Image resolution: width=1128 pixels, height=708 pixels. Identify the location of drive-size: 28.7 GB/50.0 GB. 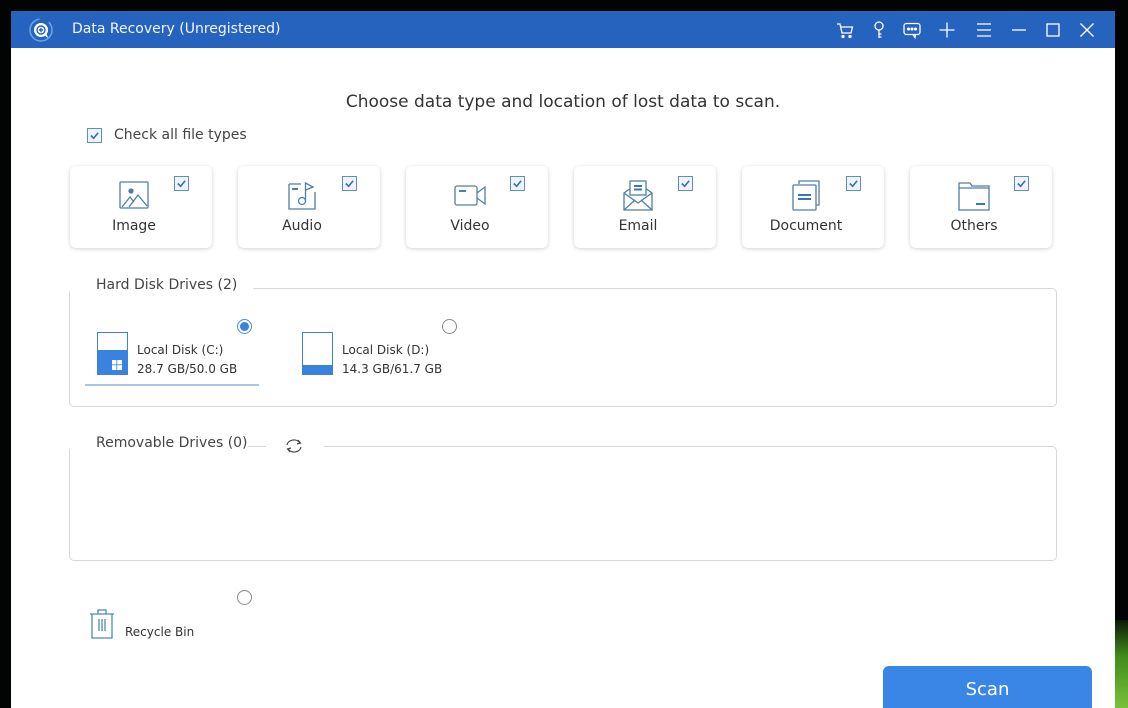
(187, 369).